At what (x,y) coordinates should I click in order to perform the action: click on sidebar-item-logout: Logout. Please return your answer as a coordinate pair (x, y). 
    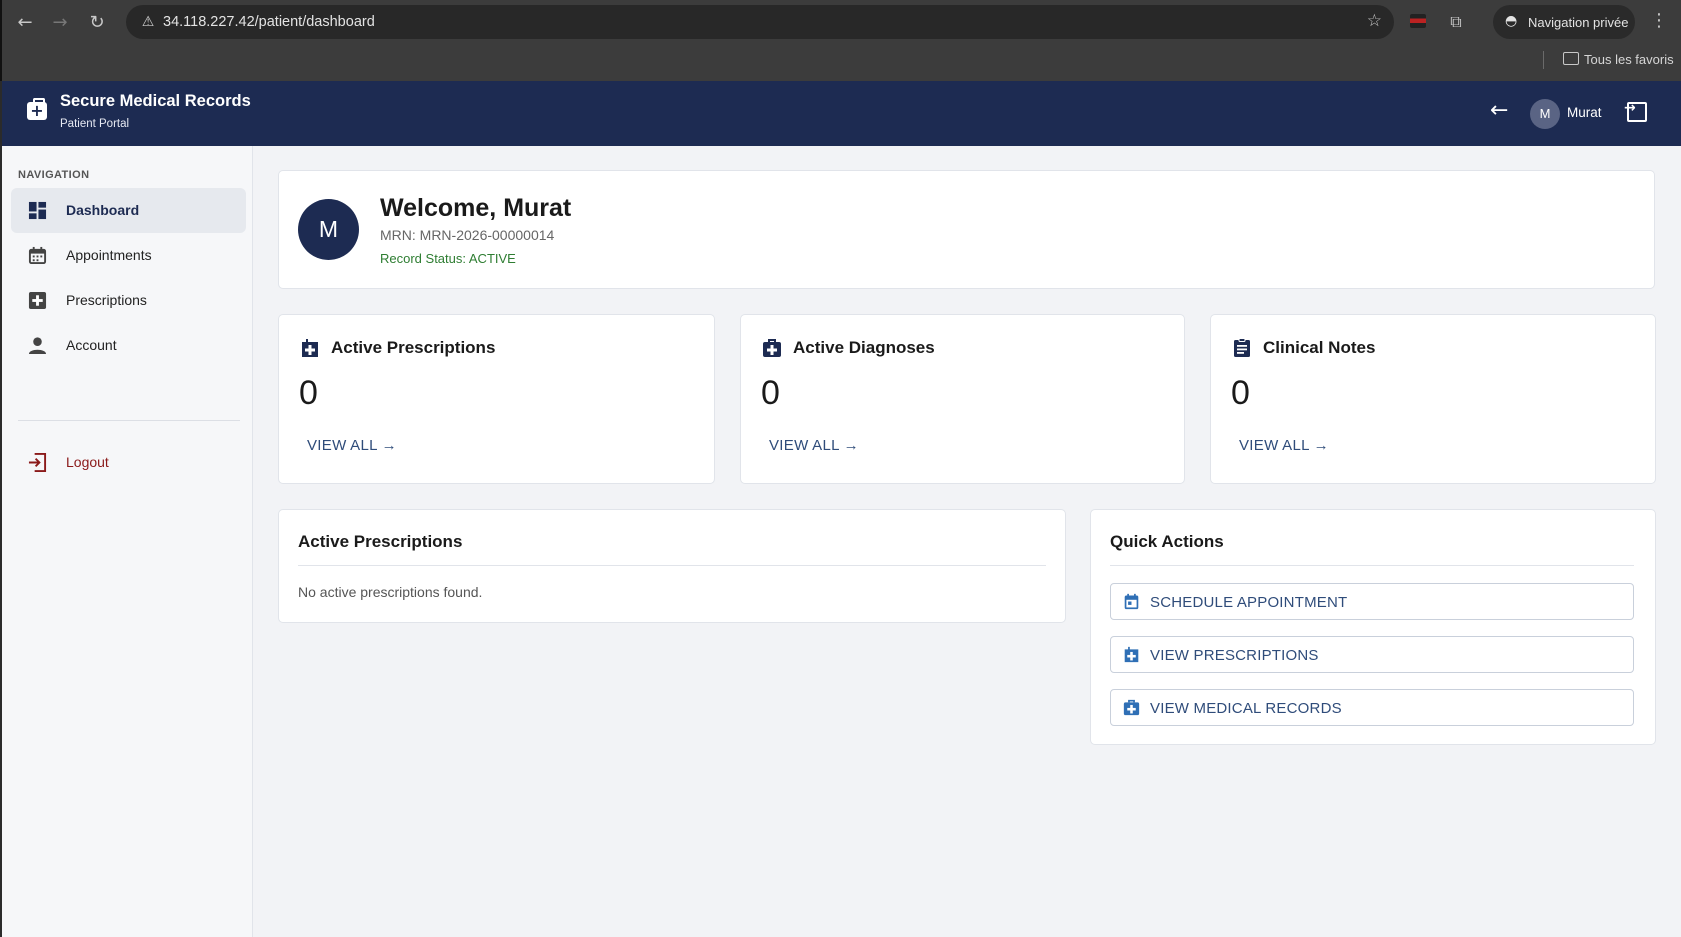
    Looking at the image, I should click on (128, 462).